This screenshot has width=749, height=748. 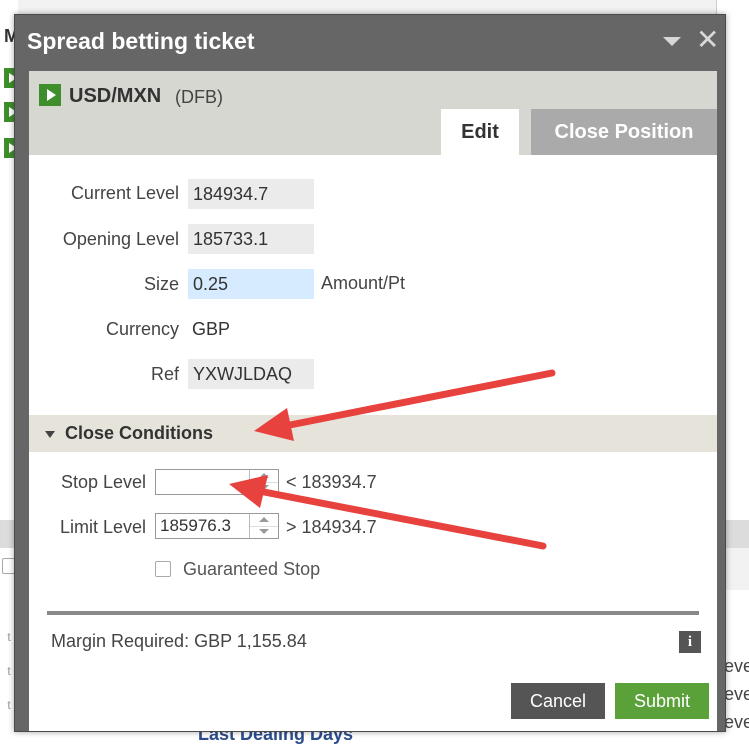 I want to click on tab-close-position: Close Position, so click(x=624, y=132).